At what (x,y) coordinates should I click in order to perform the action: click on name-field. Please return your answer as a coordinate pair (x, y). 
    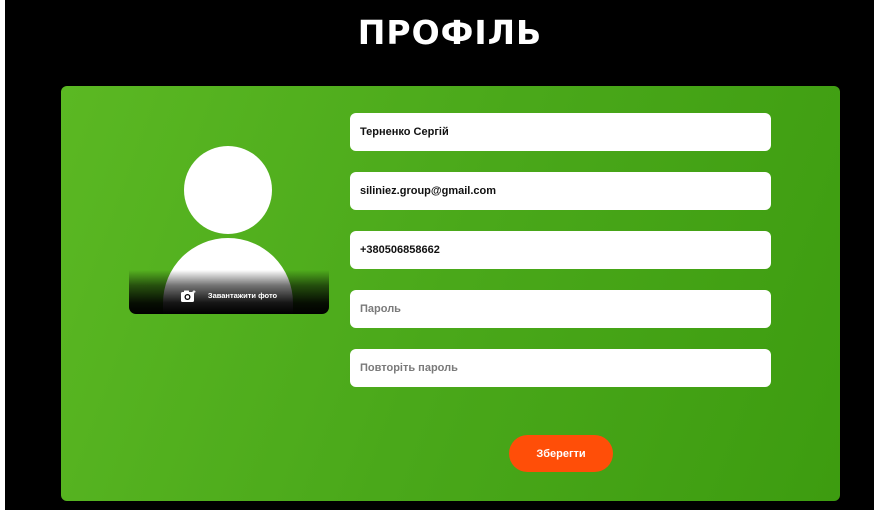
    Looking at the image, I should click on (560, 132).